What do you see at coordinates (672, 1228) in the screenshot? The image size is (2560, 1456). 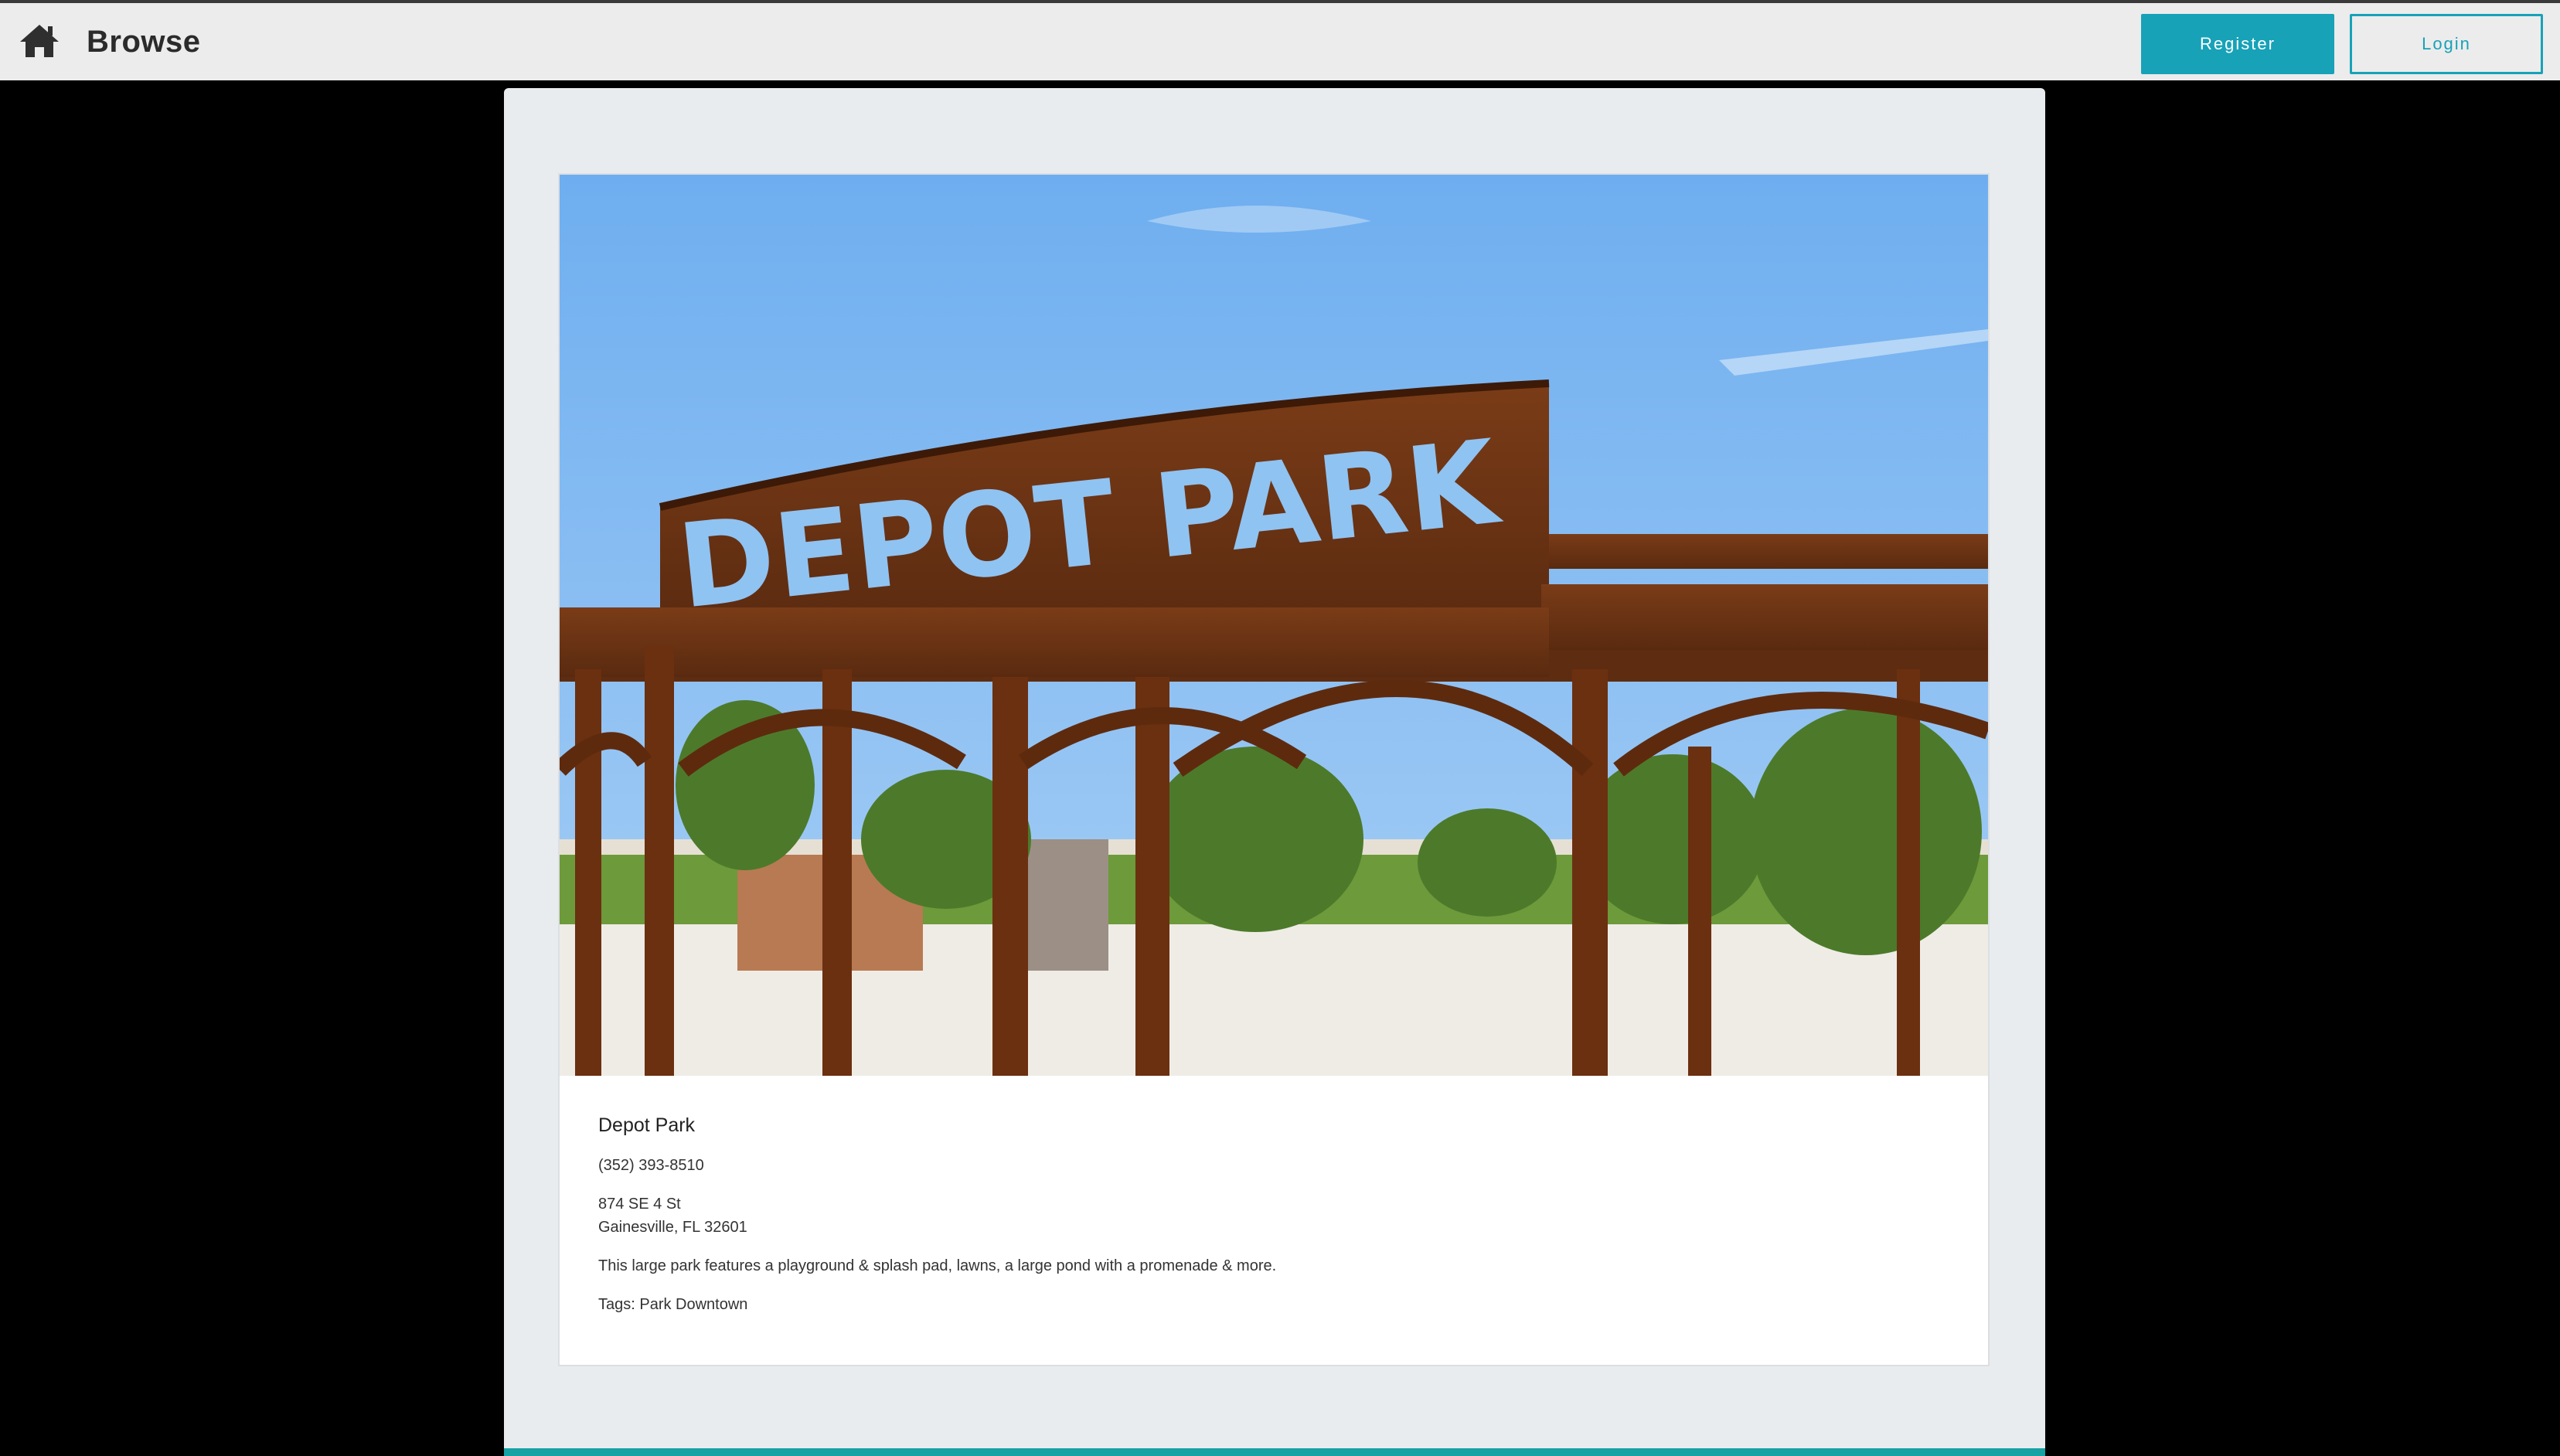 I see `address-line-2: Gainesville, FL 32601` at bounding box center [672, 1228].